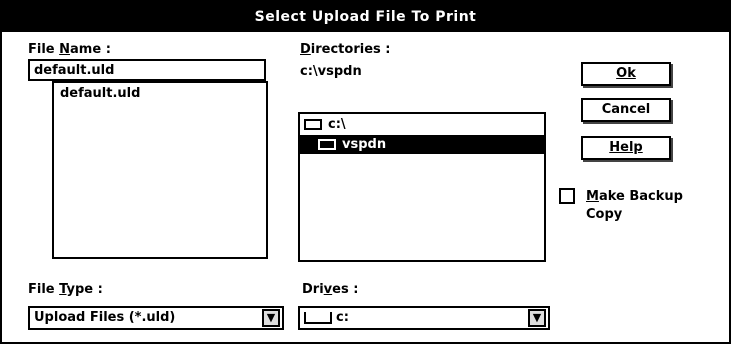 Image resolution: width=731 pixels, height=344 pixels. What do you see at coordinates (422, 187) in the screenshot?
I see `directory-list: c:\ vspdn` at bounding box center [422, 187].